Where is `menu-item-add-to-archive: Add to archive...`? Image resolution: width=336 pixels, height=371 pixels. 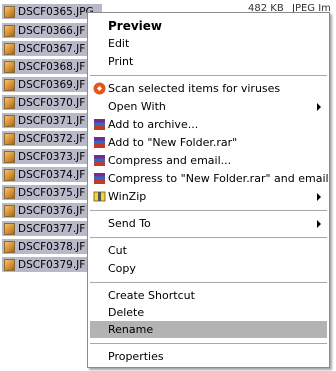
menu-item-add-to-archive: Add to archive... is located at coordinates (208, 124).